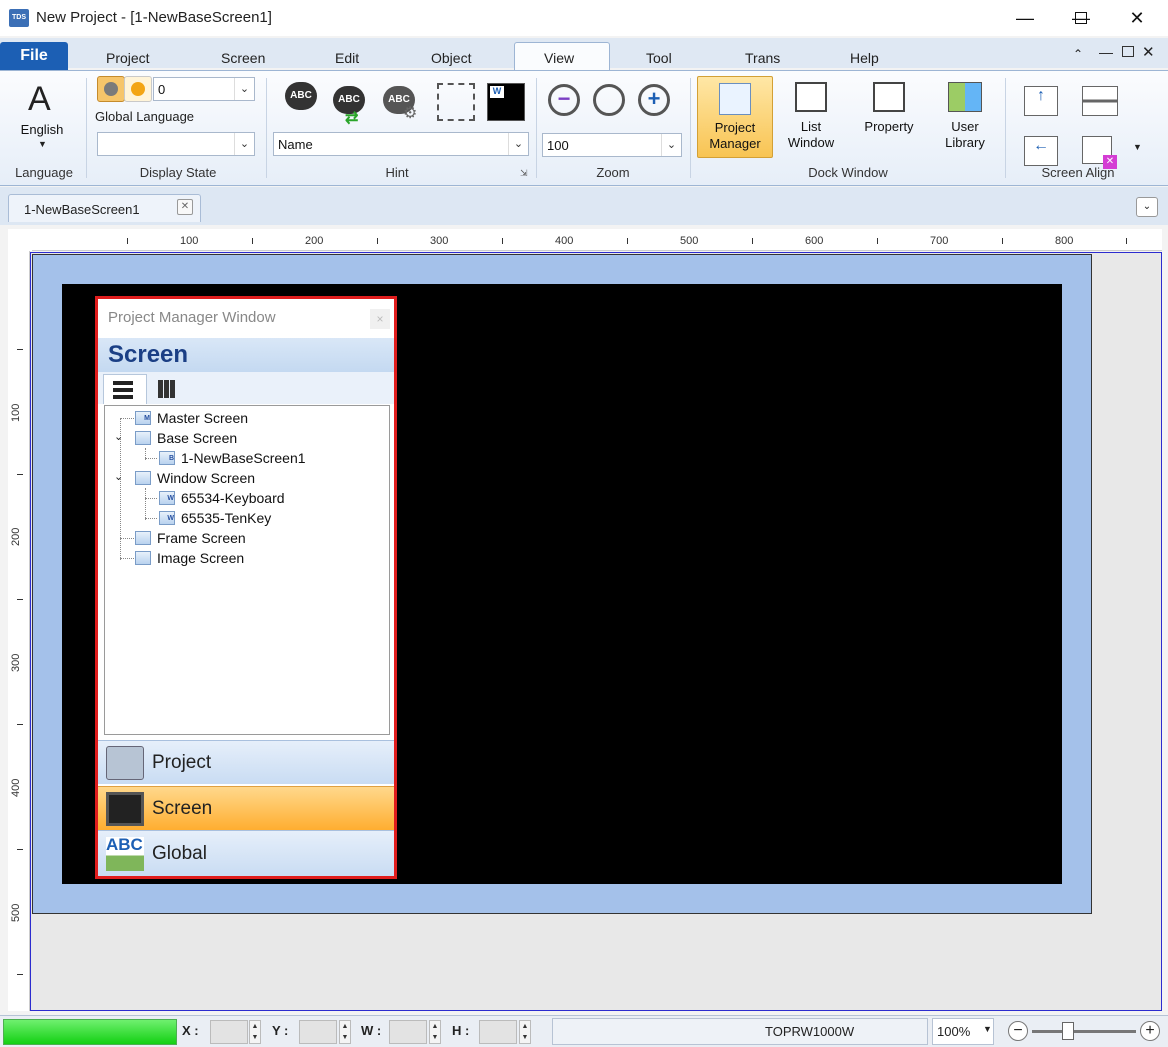 The height and width of the screenshot is (1047, 1168). Describe the element at coordinates (965, 126) in the screenshot. I see `user-library-label-1: User` at that location.